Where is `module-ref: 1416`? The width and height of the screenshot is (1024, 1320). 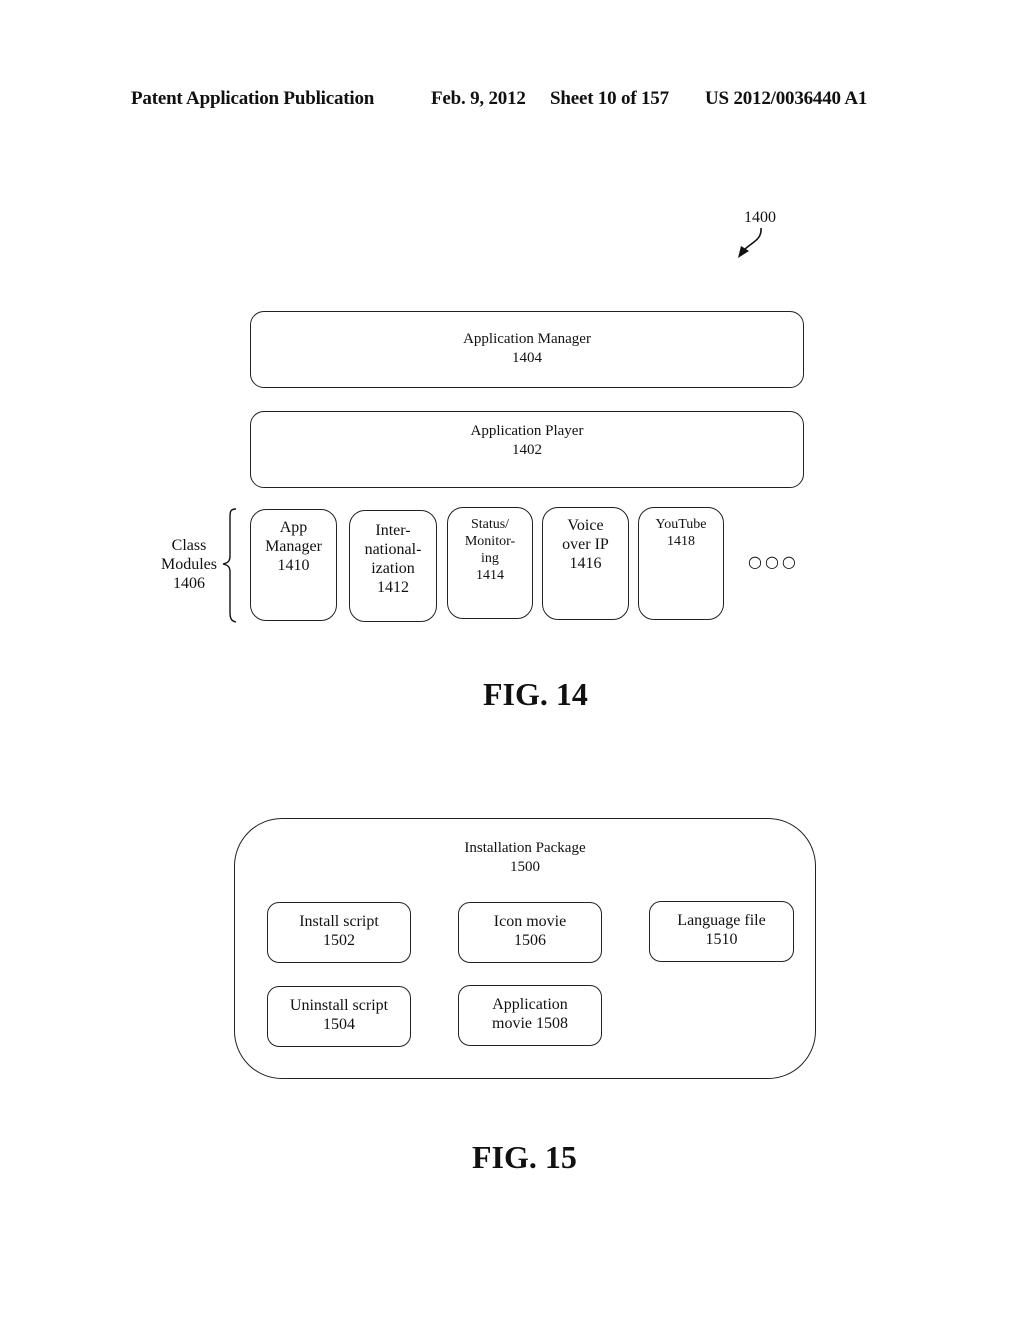 module-ref: 1416 is located at coordinates (585, 563).